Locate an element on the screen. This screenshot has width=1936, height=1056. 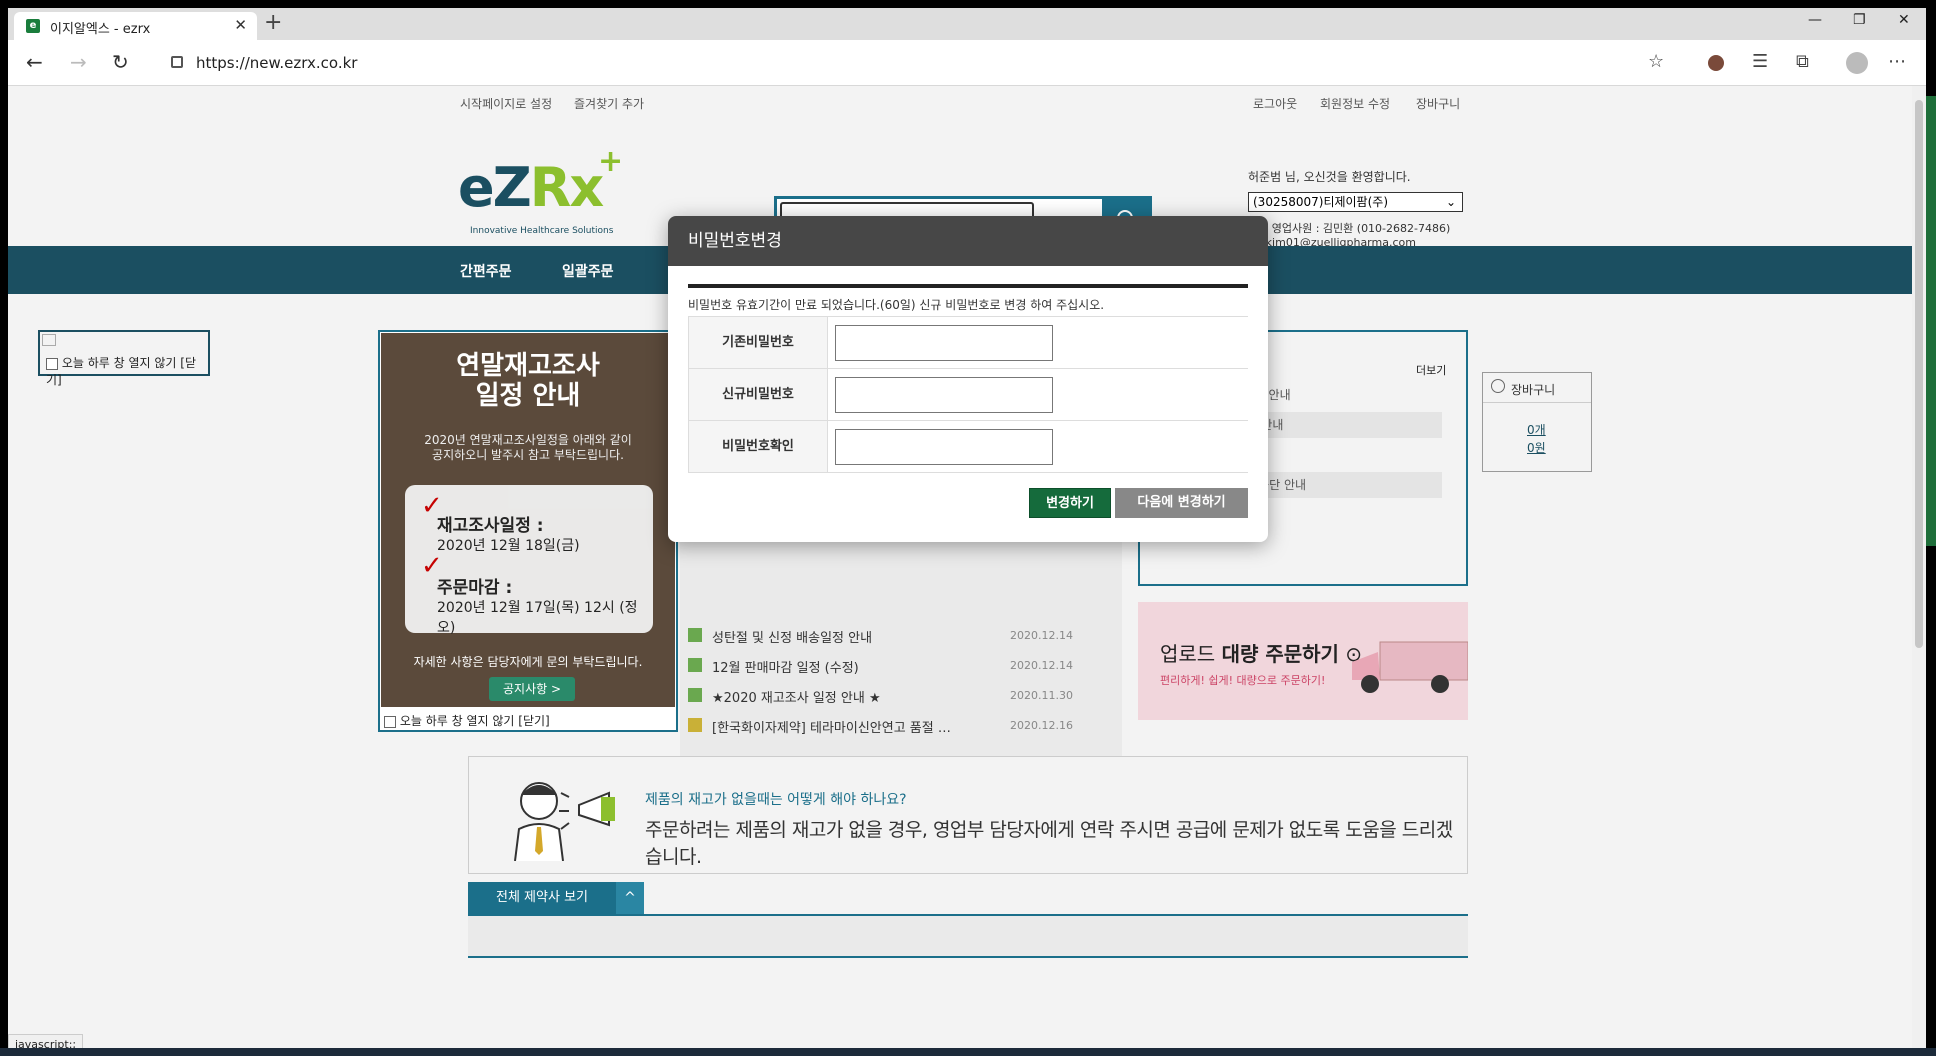
shop-select: (30258007)티제이팜(주) ⌄ is located at coordinates (1355, 202).